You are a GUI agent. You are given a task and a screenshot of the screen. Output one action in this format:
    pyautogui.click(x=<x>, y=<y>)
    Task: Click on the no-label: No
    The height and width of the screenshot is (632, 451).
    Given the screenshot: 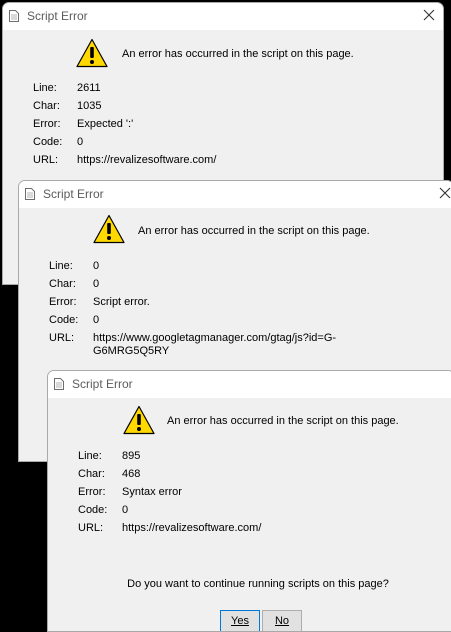 What is the action you would take?
    pyautogui.click(x=282, y=621)
    